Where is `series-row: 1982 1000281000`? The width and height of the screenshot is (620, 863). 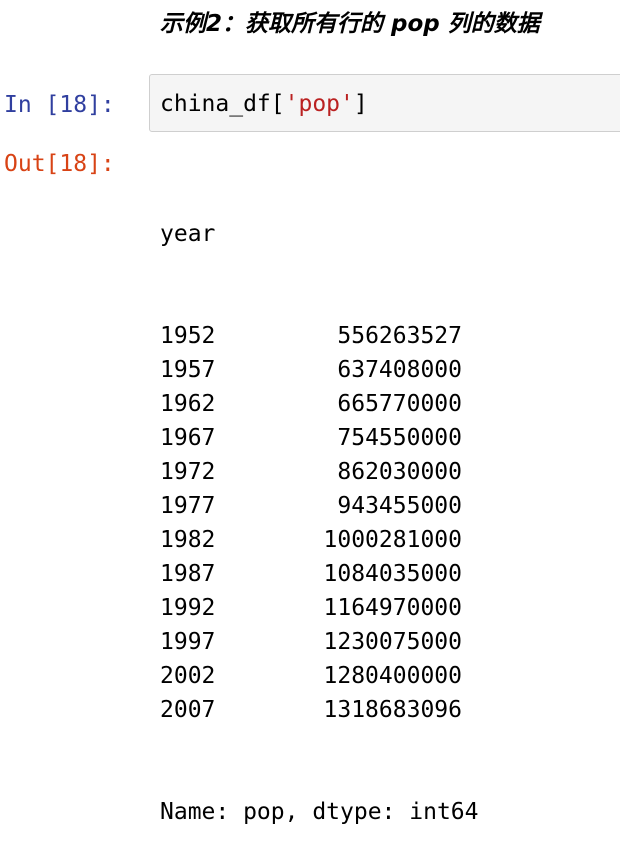
series-row: 1982 1000281000 is located at coordinates (319, 540).